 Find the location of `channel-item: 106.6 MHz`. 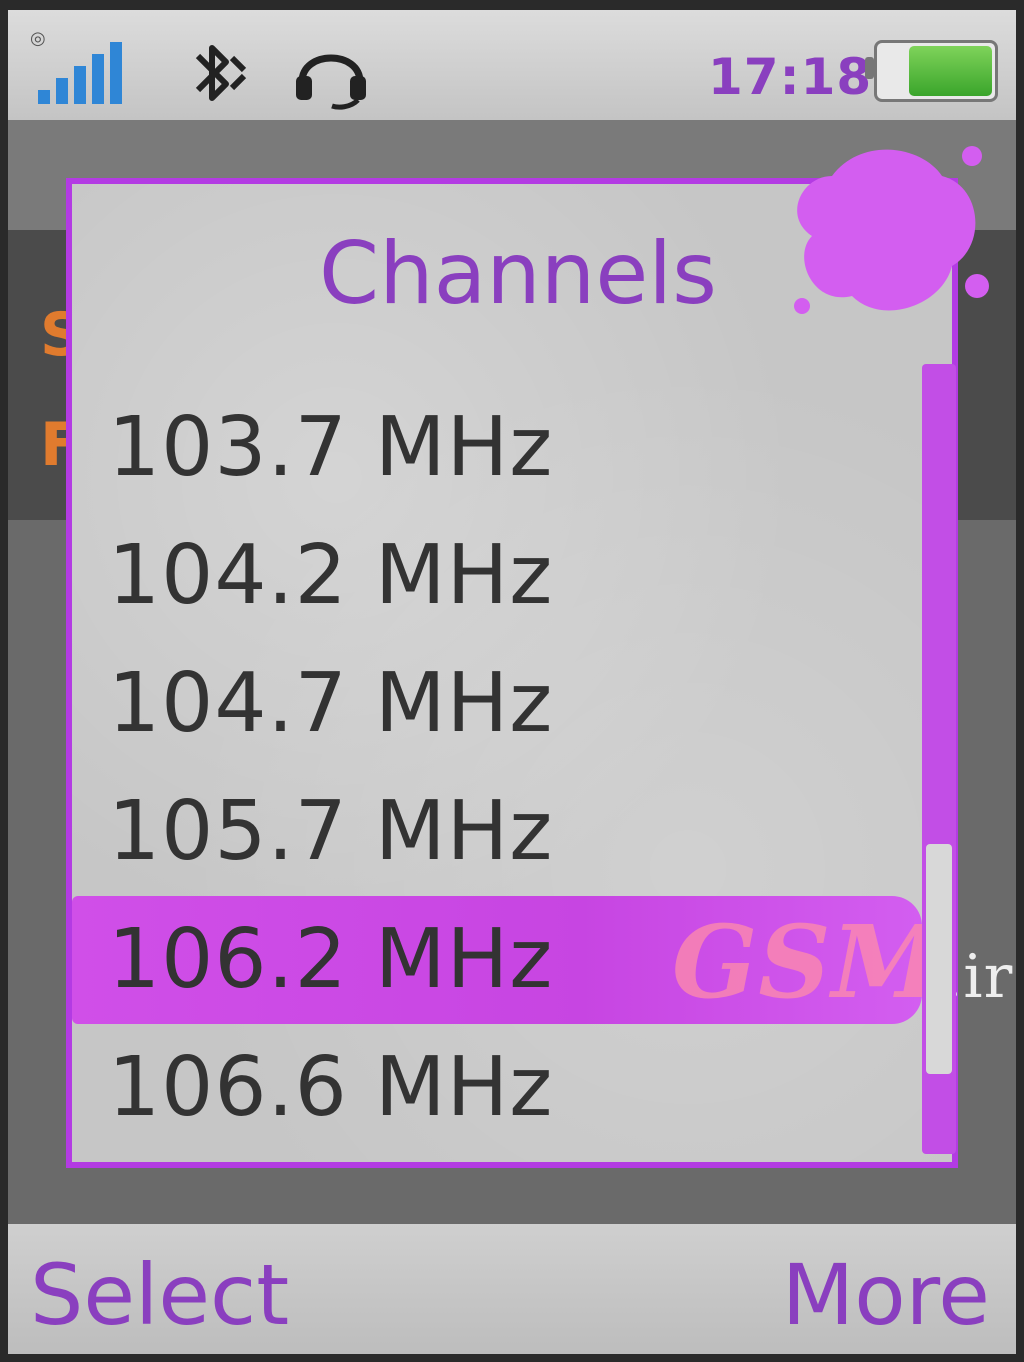

channel-item: 106.6 MHz is located at coordinates (497, 1088).